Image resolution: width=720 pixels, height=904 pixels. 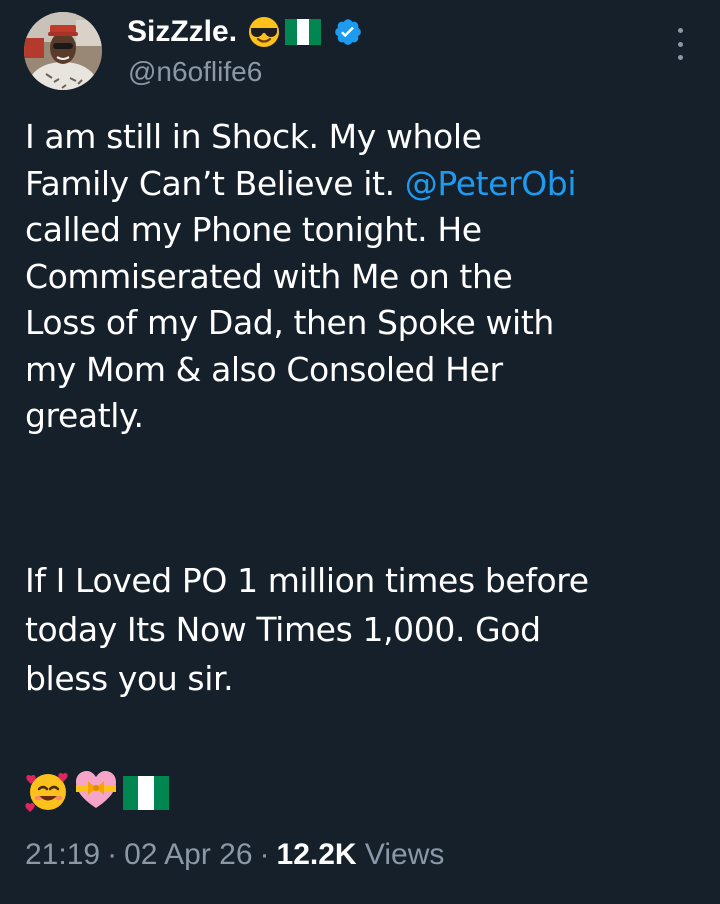 What do you see at coordinates (129, 678) in the screenshot?
I see `tweet-line: bless you sir.` at bounding box center [129, 678].